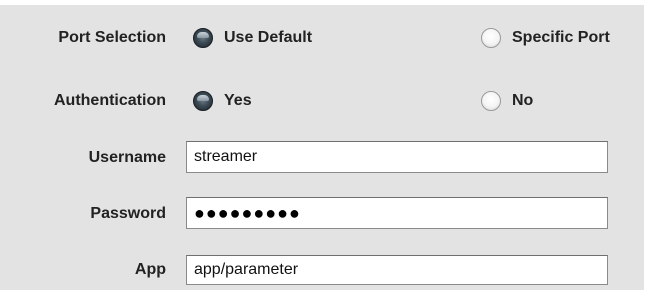  I want to click on auth-no-radio: No, so click(507, 101).